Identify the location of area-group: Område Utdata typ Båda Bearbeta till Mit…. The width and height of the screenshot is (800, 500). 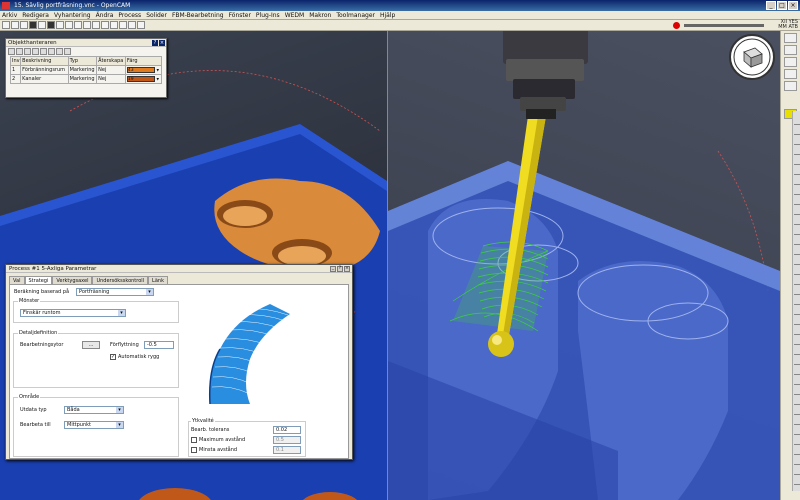
(96, 425).